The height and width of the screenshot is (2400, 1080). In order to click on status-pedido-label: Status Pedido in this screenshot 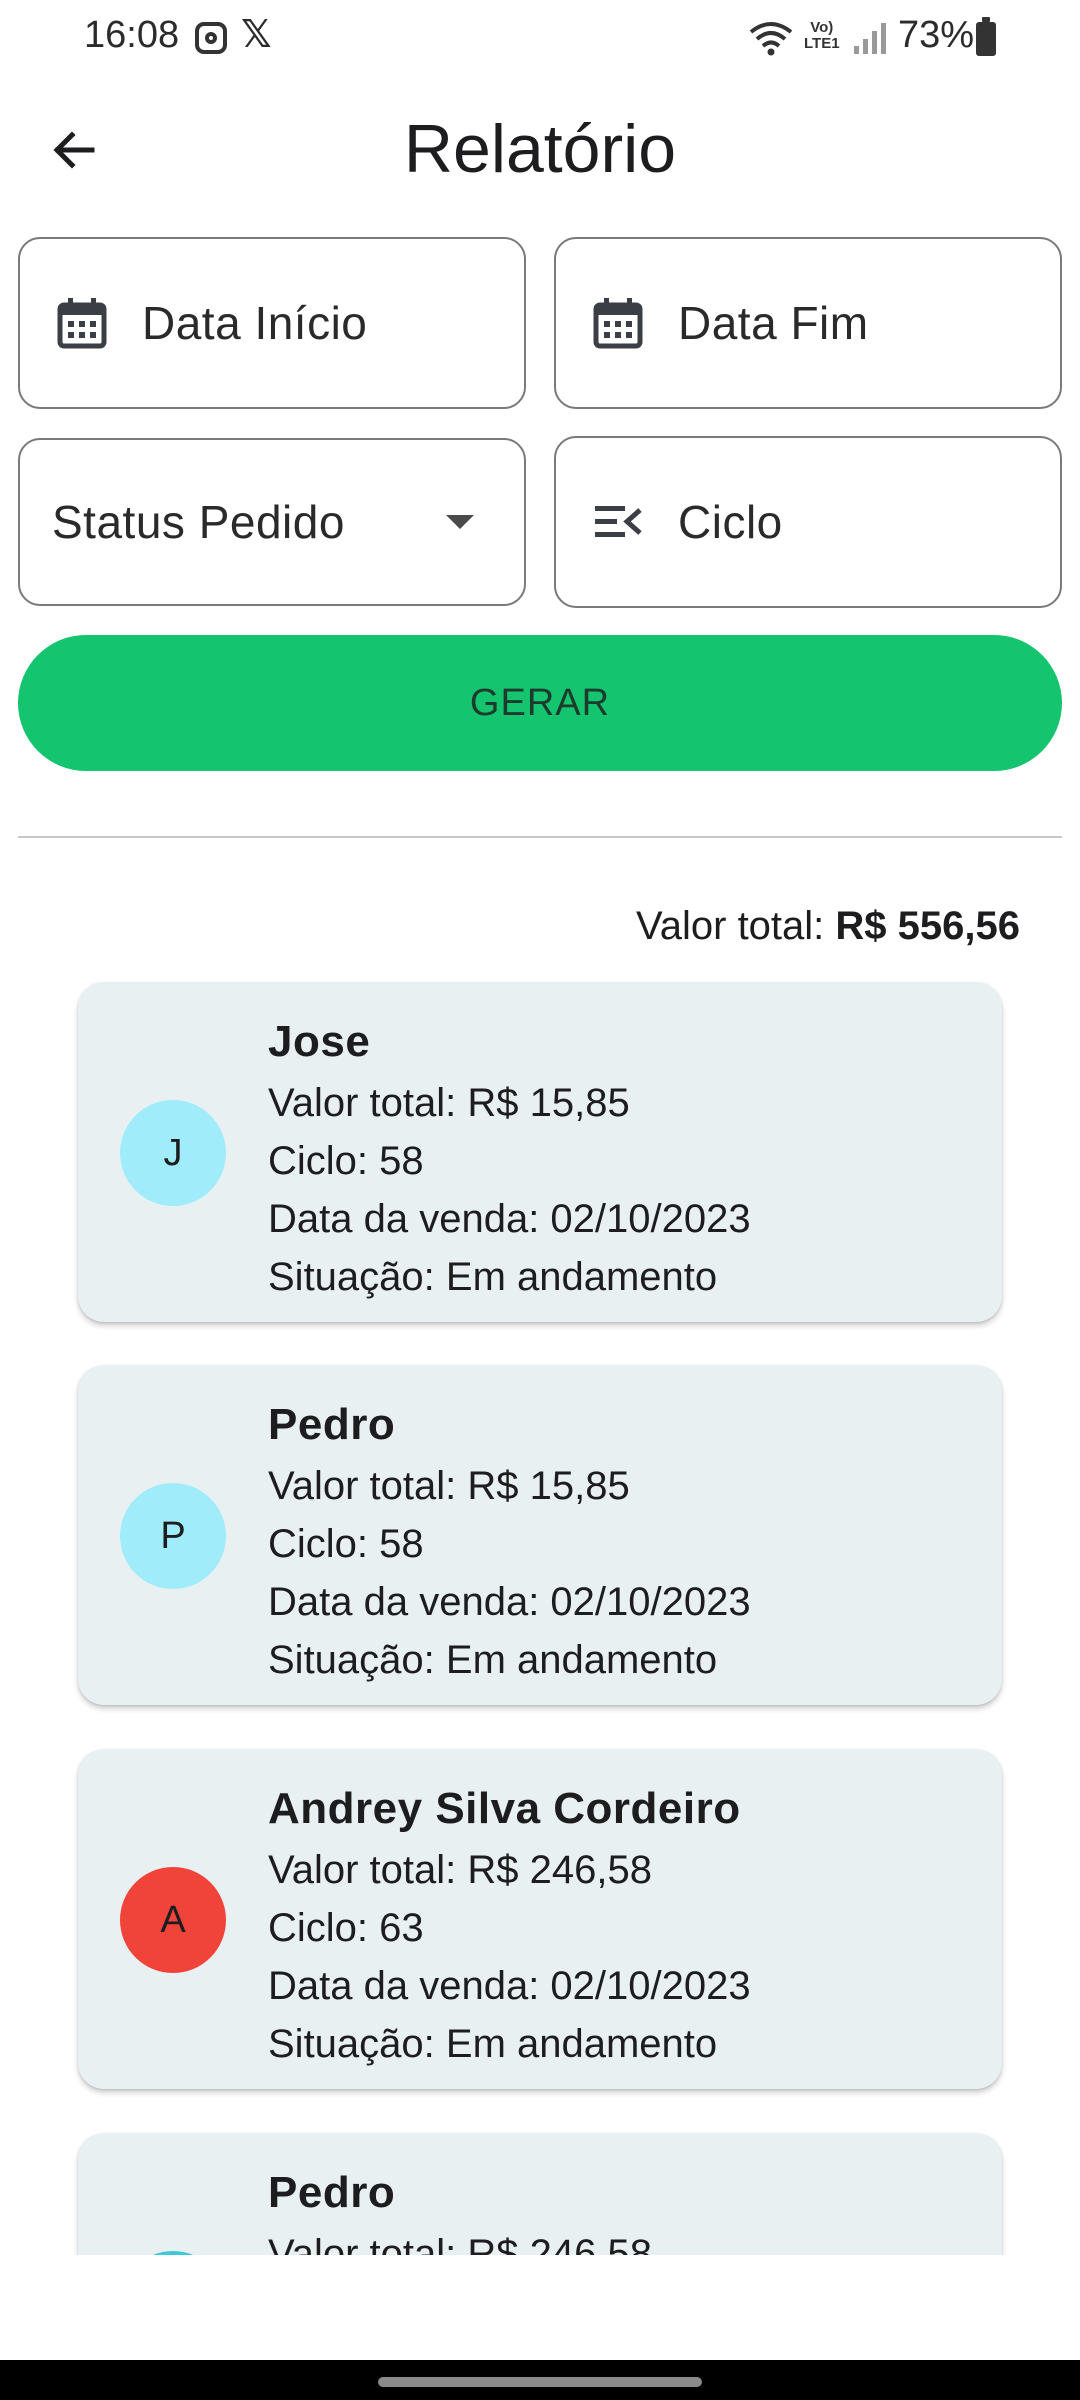, I will do `click(198, 522)`.